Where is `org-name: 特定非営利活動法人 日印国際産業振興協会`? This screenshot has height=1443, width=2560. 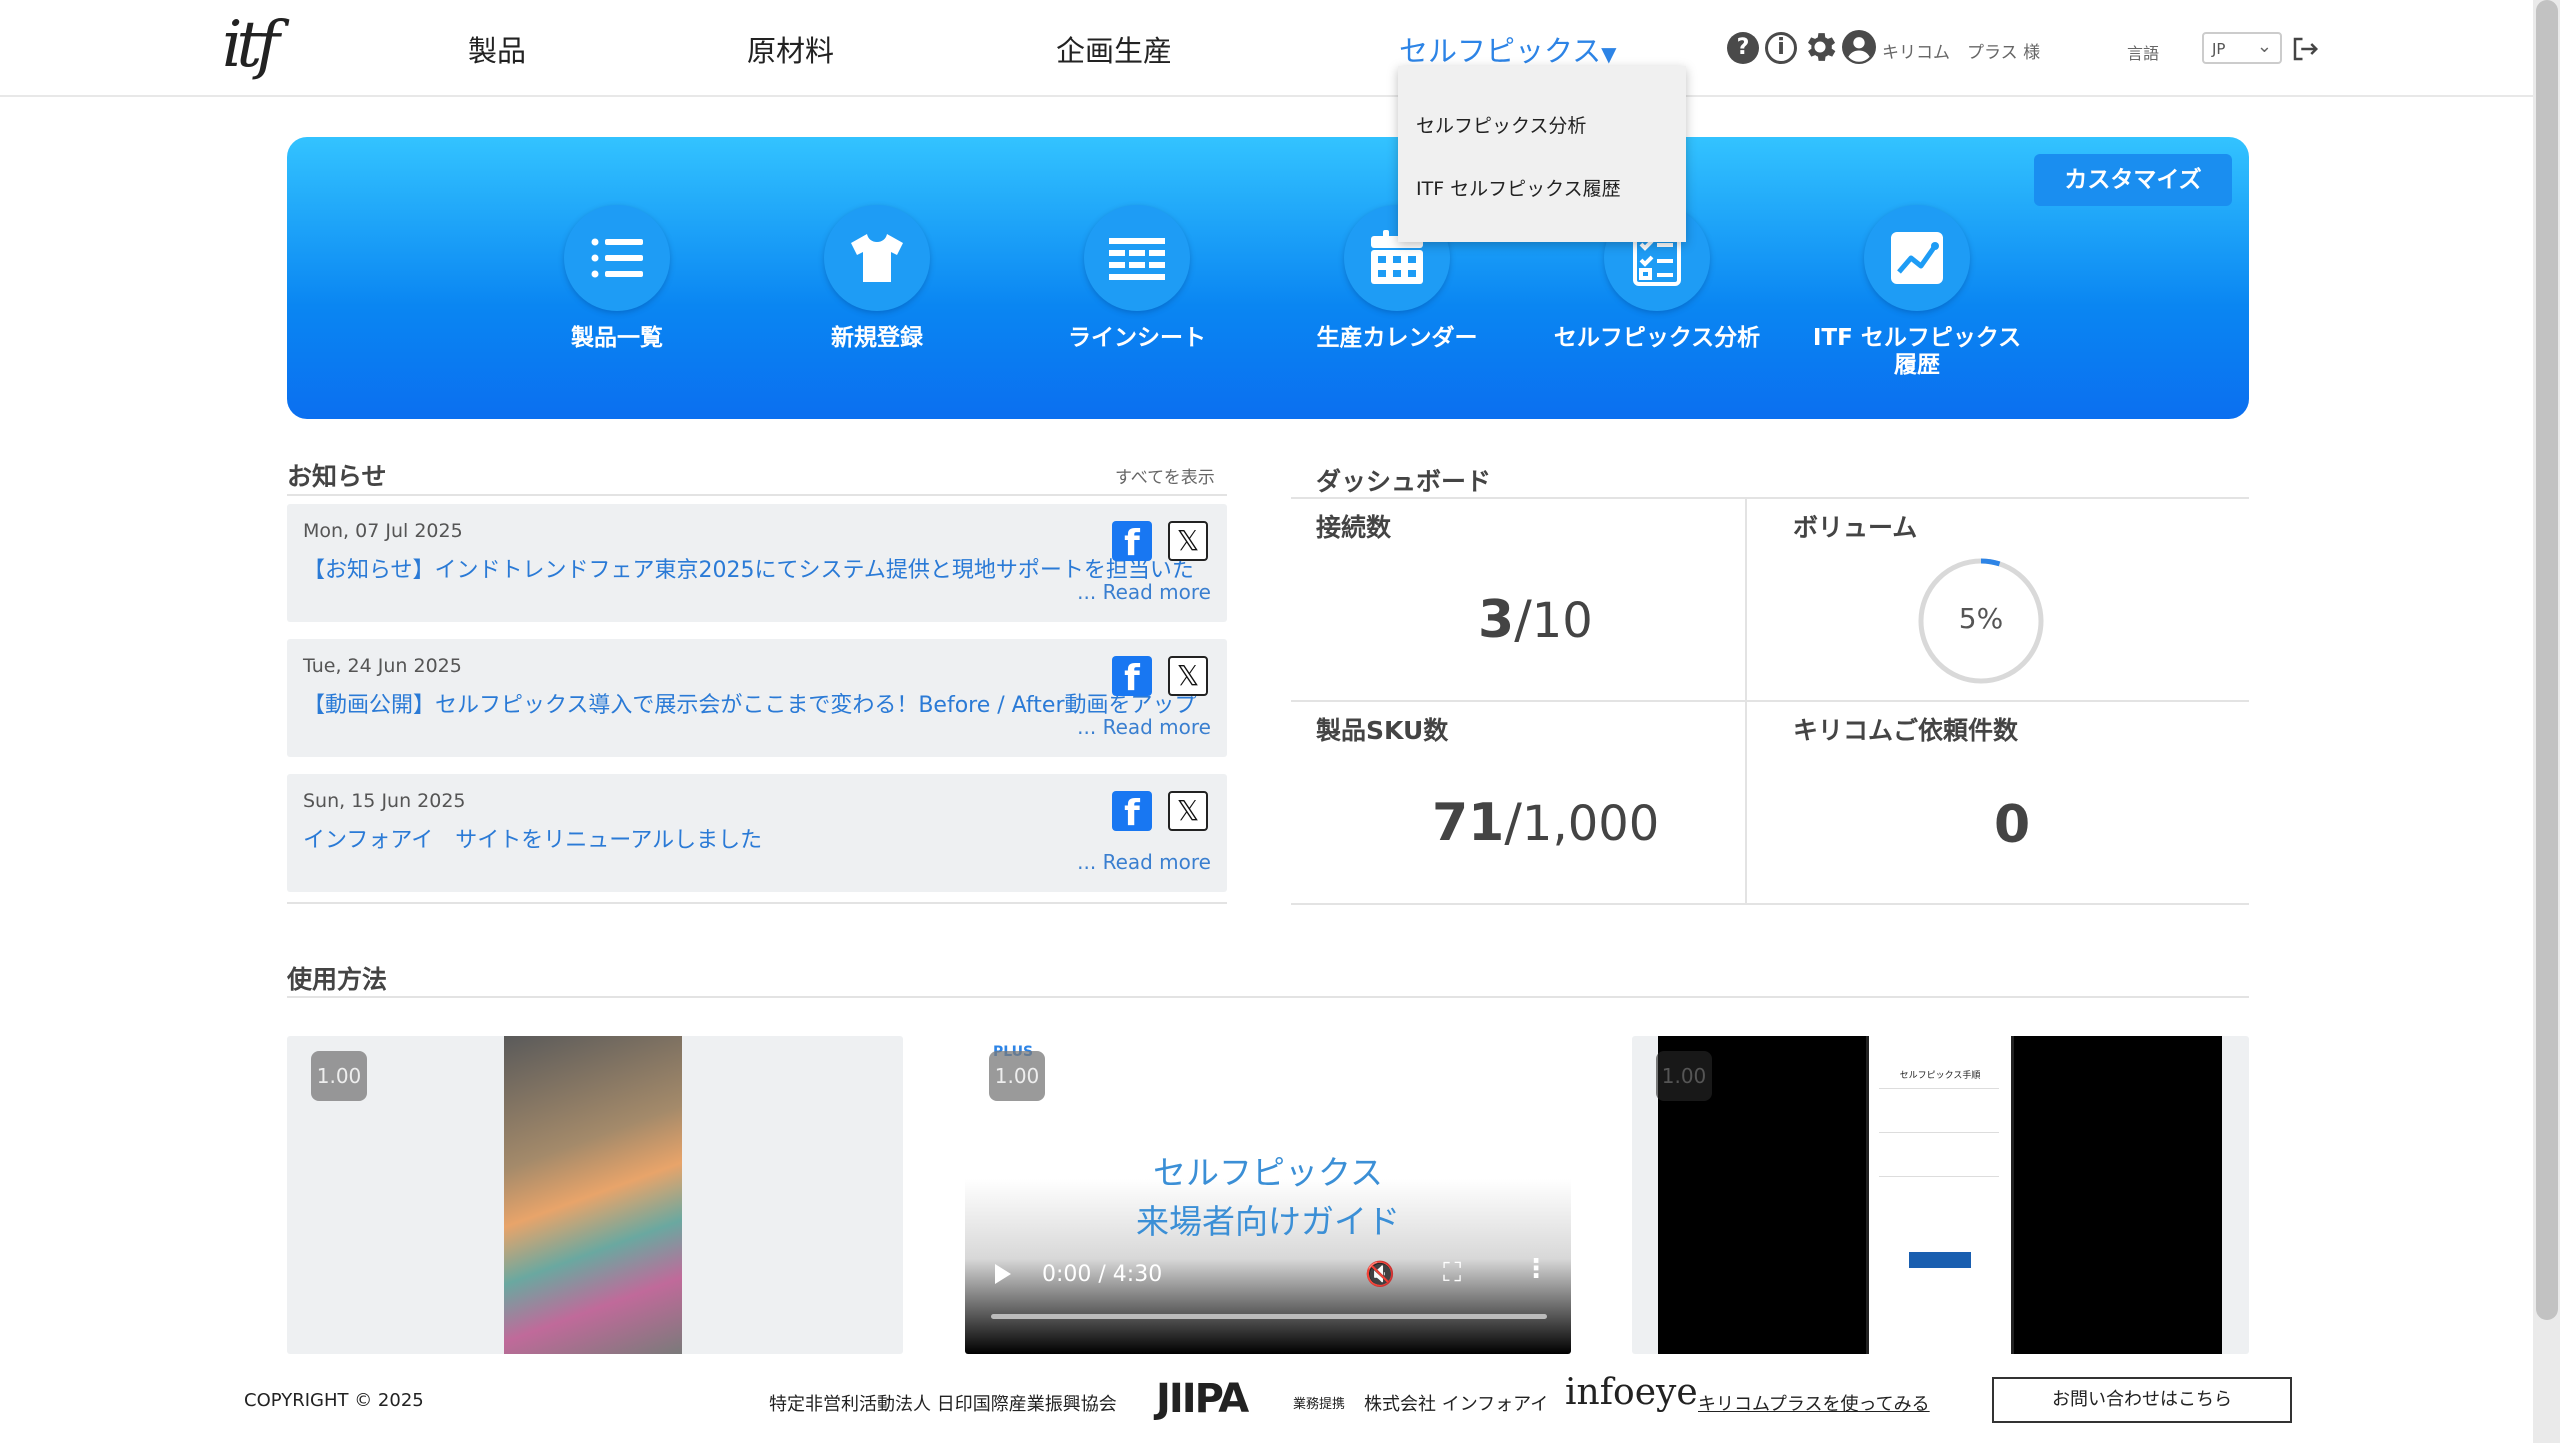
org-name: 特定非営利活動法人 日印国際産業振興協会 is located at coordinates (943, 1404).